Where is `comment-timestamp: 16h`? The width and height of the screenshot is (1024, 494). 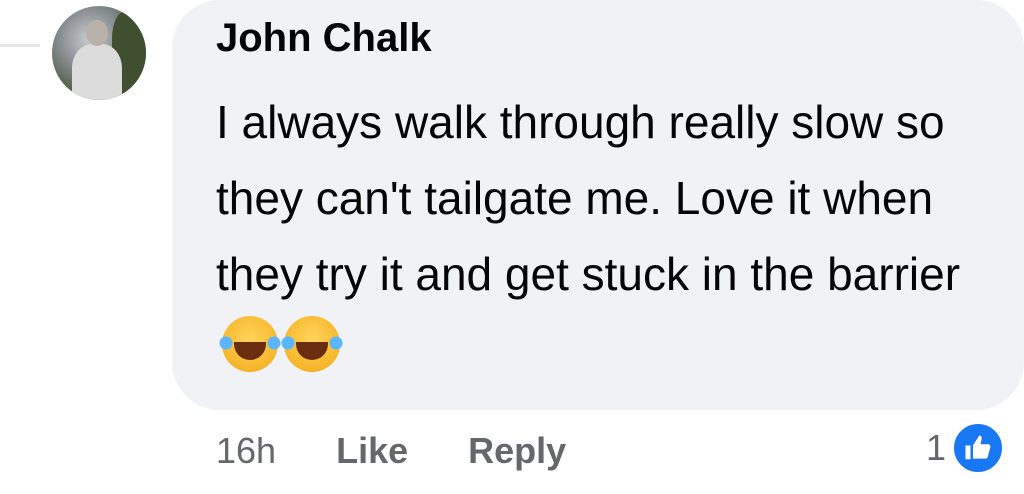 comment-timestamp: 16h is located at coordinates (246, 451).